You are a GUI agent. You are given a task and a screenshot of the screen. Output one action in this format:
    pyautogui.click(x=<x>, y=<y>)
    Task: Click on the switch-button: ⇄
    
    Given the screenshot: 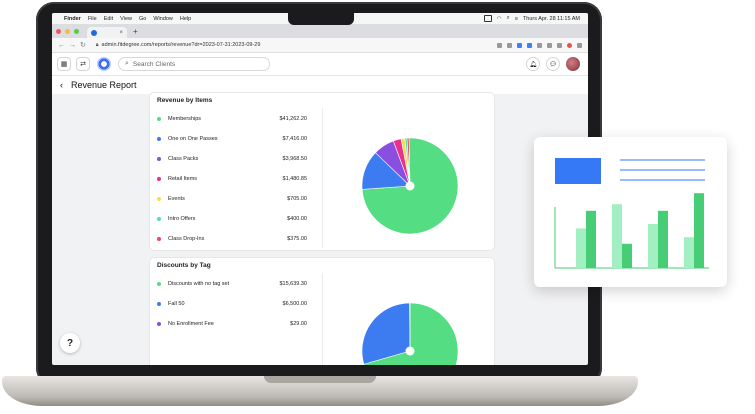 What is the action you would take?
    pyautogui.click(x=83, y=64)
    